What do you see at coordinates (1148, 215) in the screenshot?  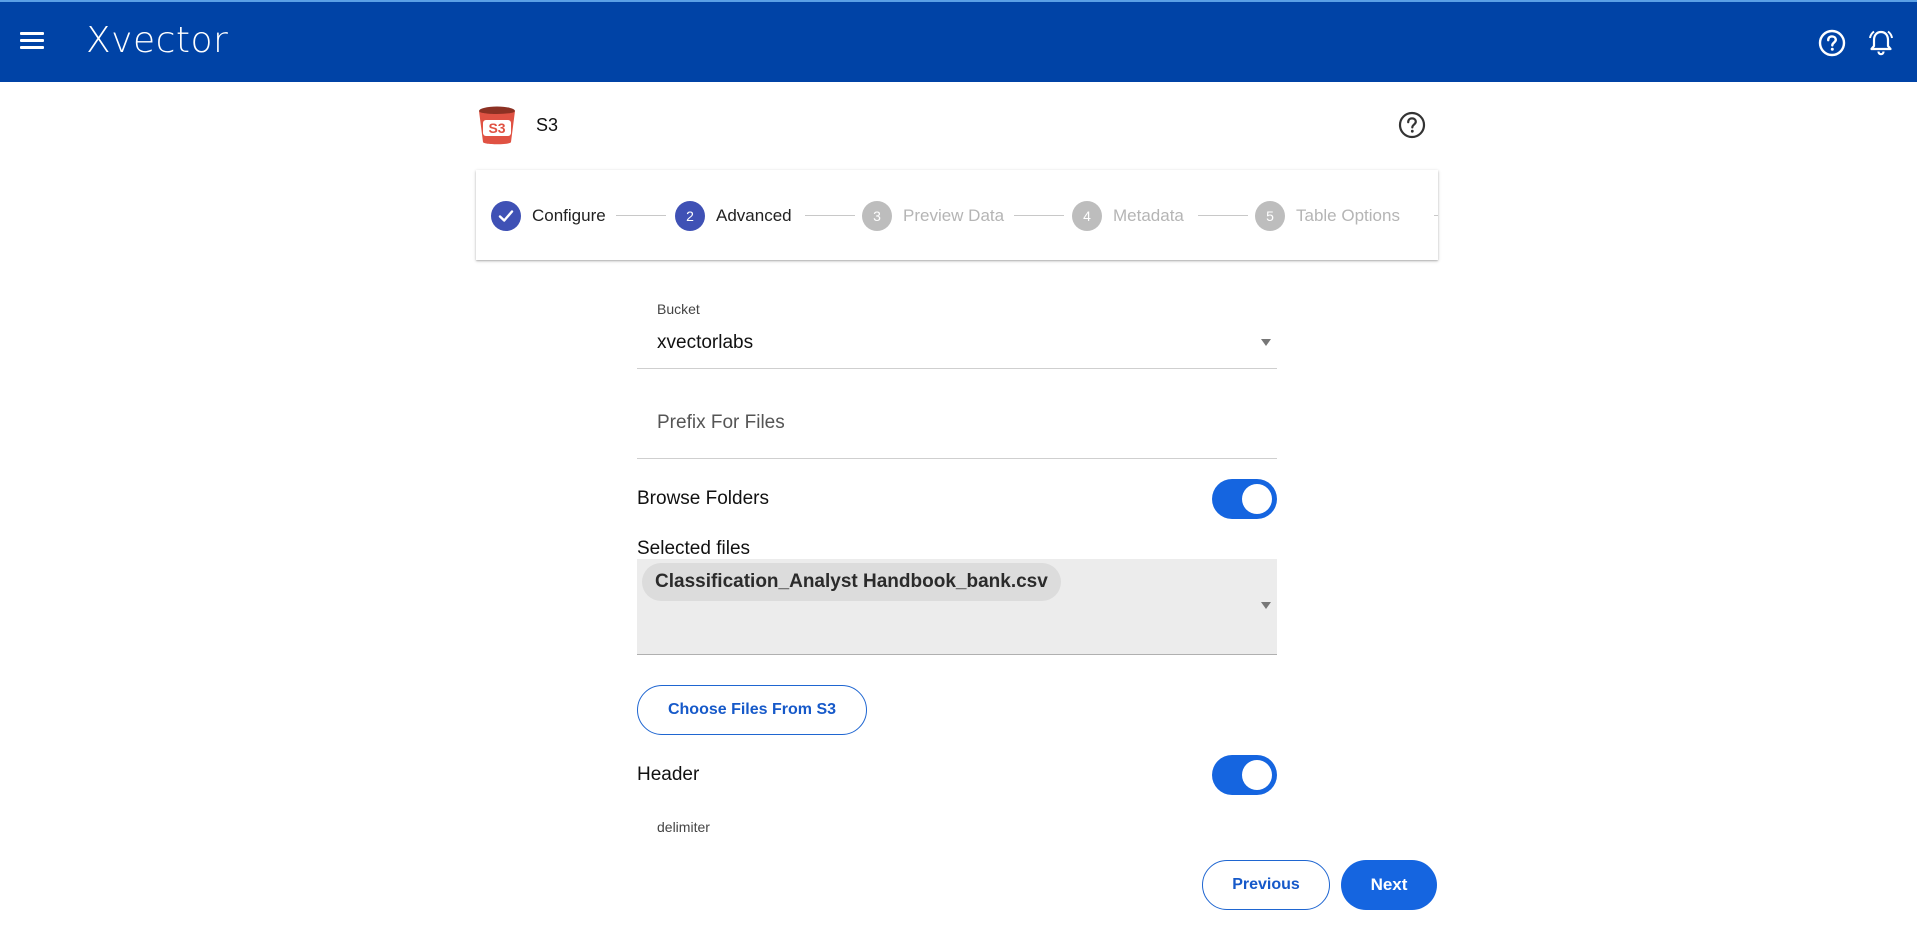 I see `step-label: Metadata` at bounding box center [1148, 215].